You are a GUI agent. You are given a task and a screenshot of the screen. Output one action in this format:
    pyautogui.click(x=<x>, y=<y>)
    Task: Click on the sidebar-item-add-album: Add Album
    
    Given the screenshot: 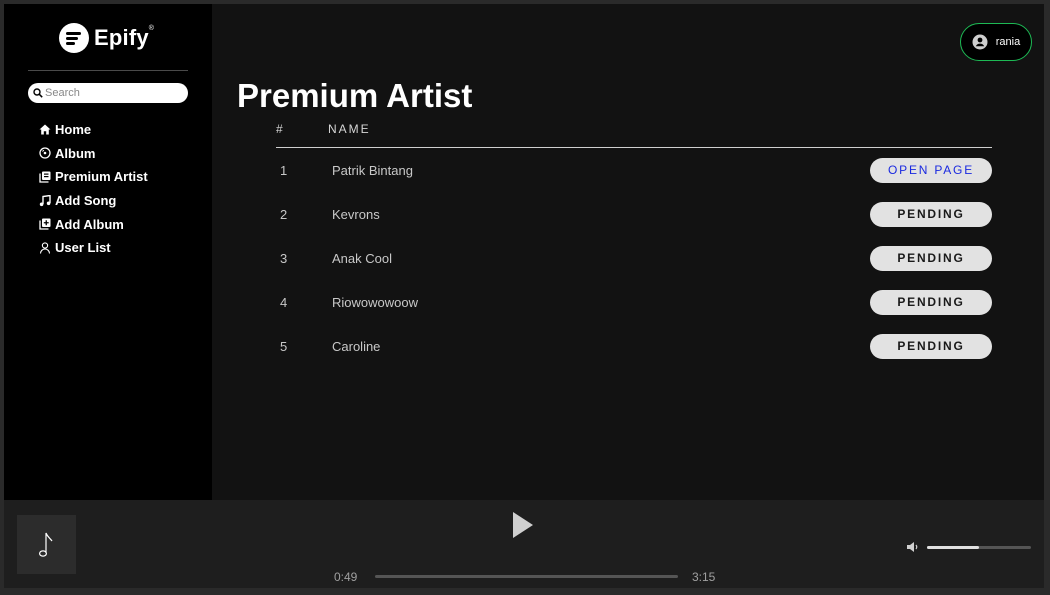 What is the action you would take?
    pyautogui.click(x=93, y=224)
    